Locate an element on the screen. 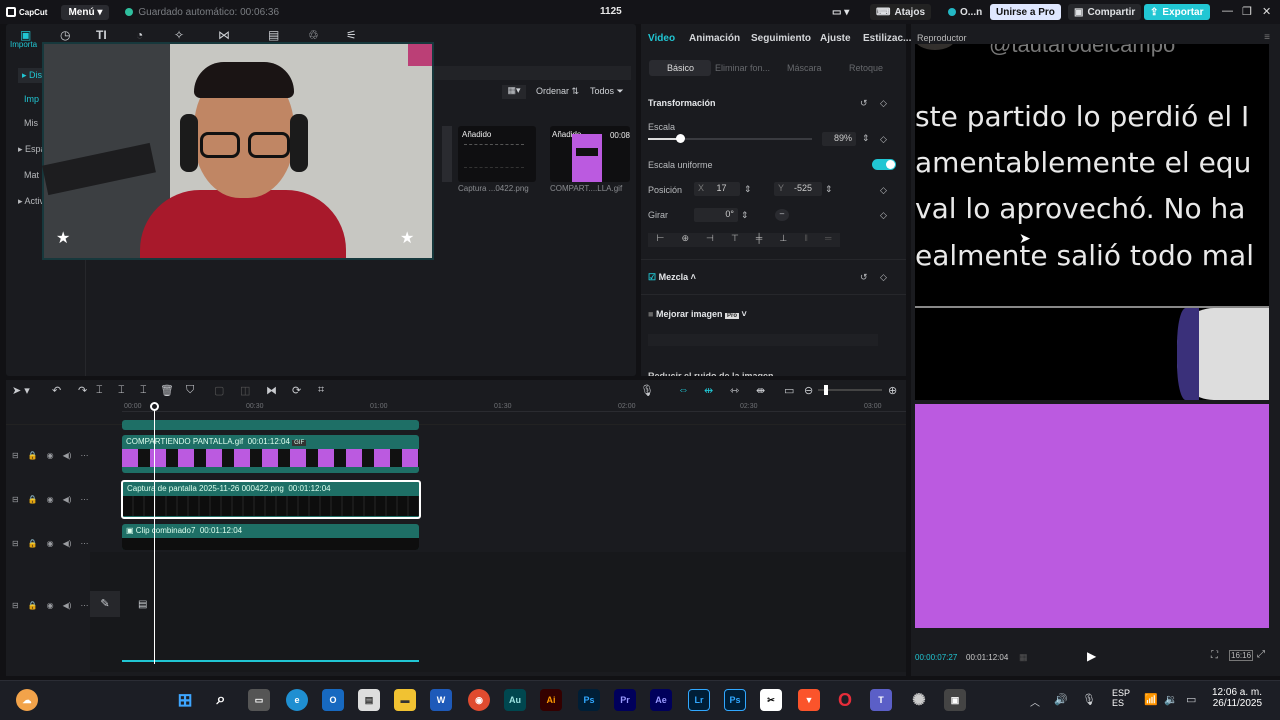  linkage-icon: ⇿ is located at coordinates (734, 390).